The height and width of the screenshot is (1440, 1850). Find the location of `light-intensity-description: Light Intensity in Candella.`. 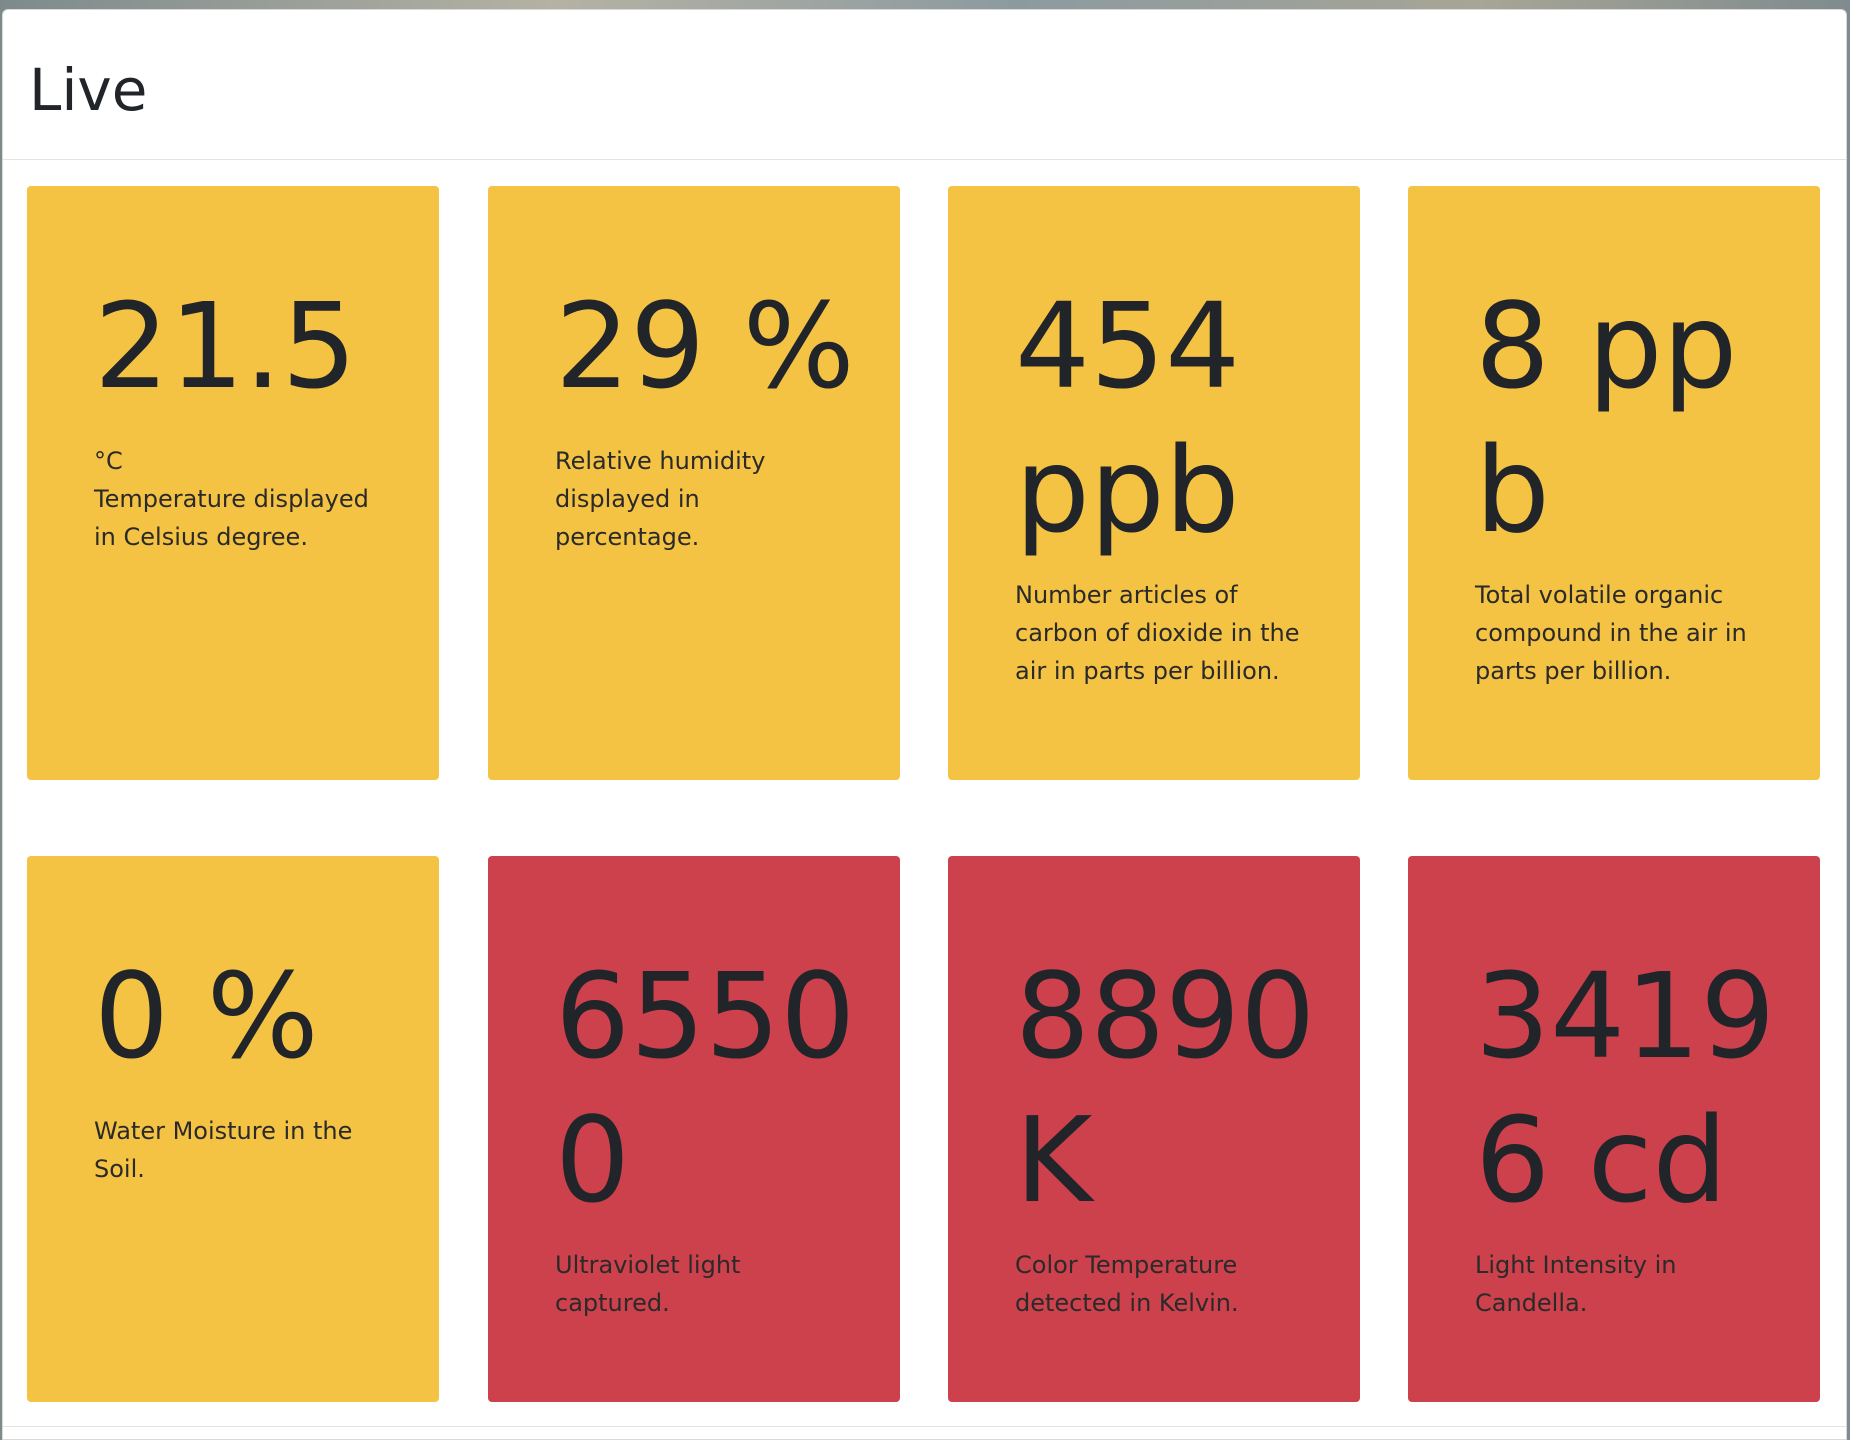

light-intensity-description: Light Intensity in Candella. is located at coordinates (1576, 1284).